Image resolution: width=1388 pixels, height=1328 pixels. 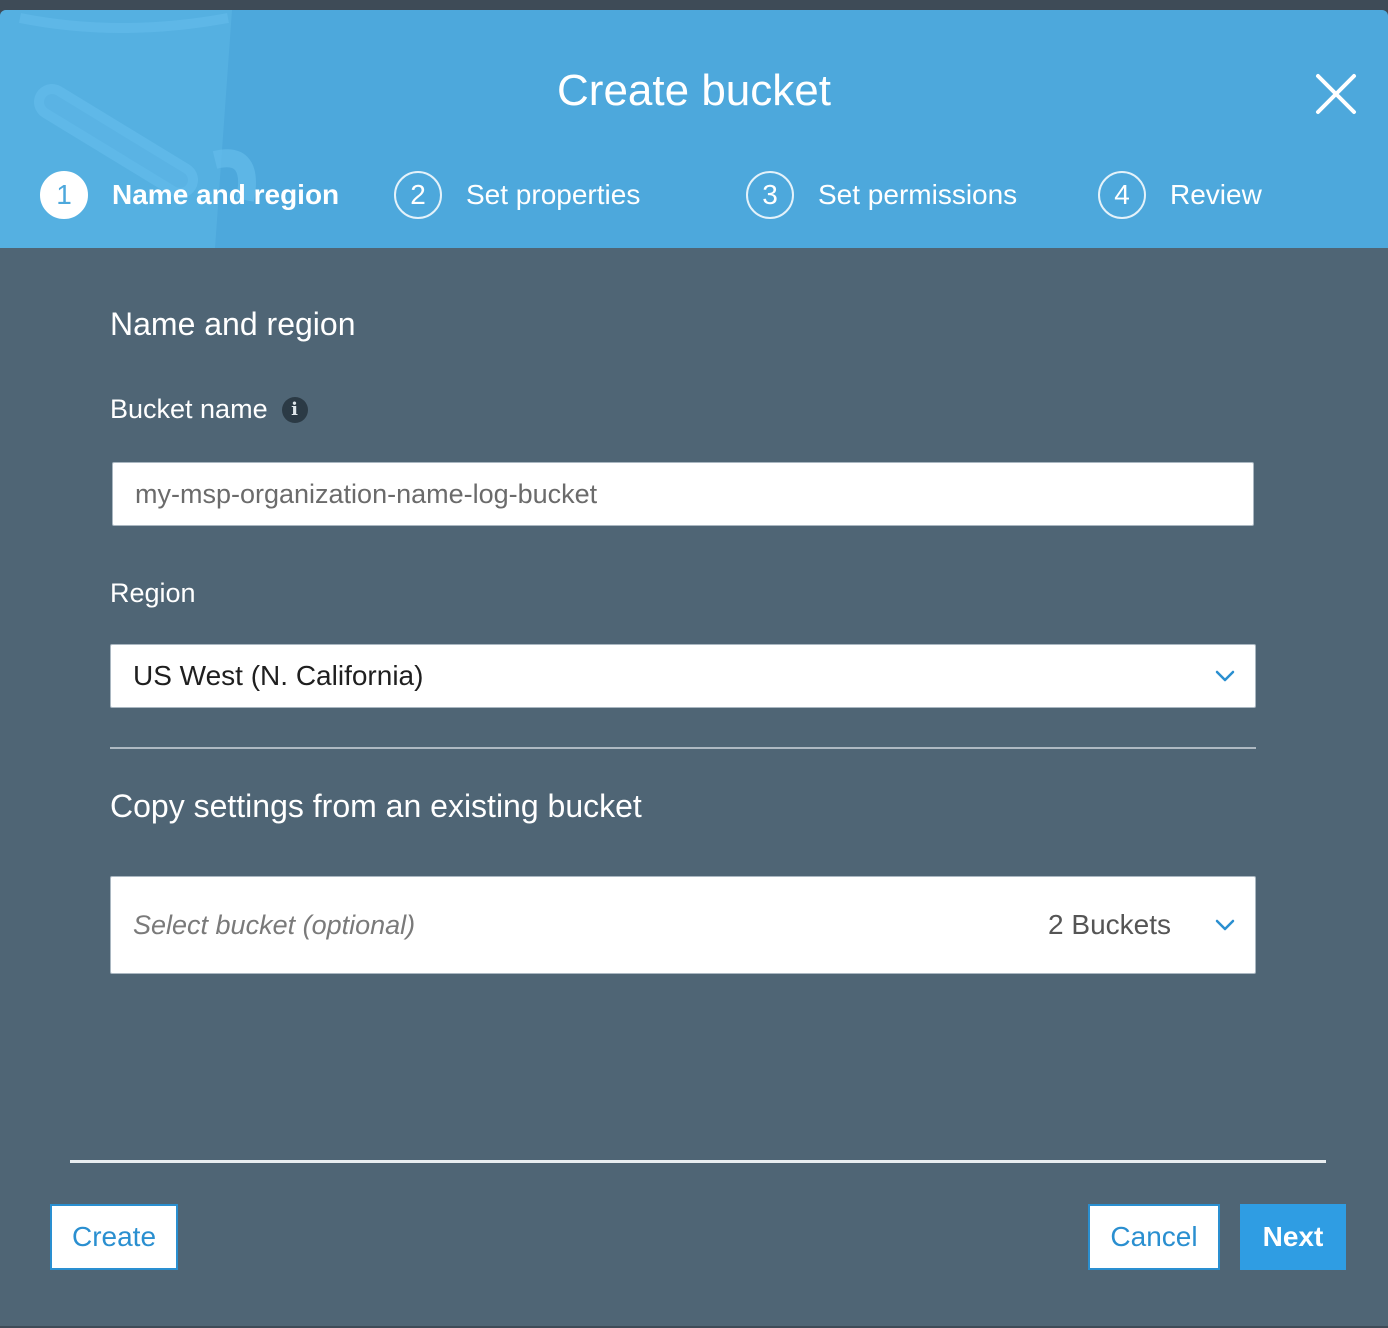 What do you see at coordinates (1216, 194) in the screenshot?
I see `step-label: Review` at bounding box center [1216, 194].